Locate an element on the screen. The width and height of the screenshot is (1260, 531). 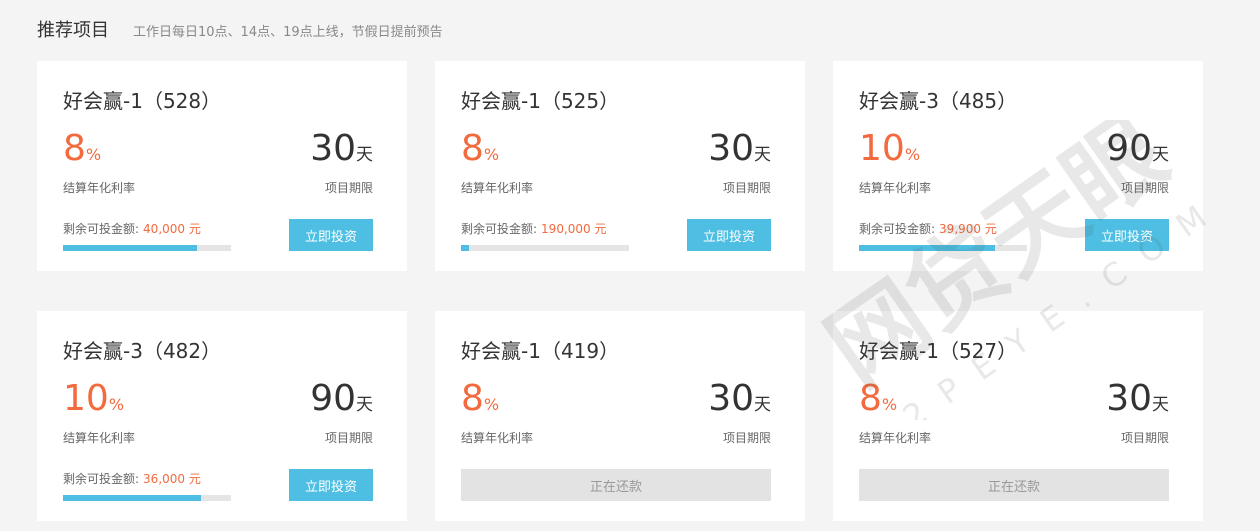
project-card: 好会赢-1（527） 8% 结算年化利率 30天 项目期限 正在还款 is located at coordinates (1018, 416).